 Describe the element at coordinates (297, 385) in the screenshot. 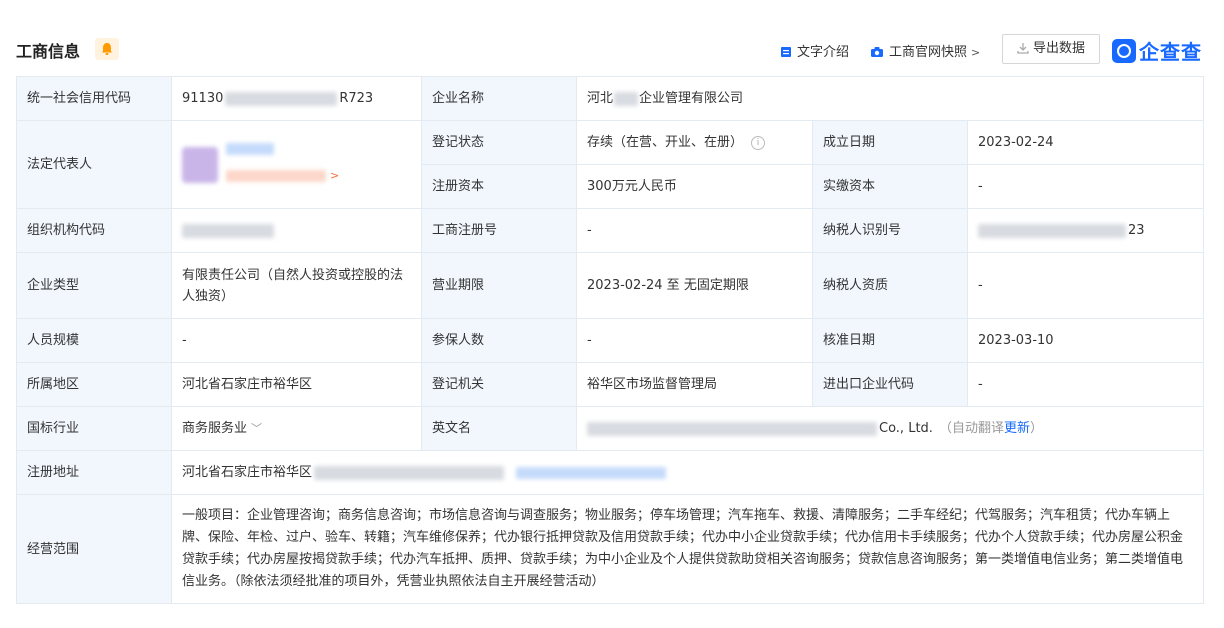

I see `value-region: 河北省石家庄市裕华区` at that location.